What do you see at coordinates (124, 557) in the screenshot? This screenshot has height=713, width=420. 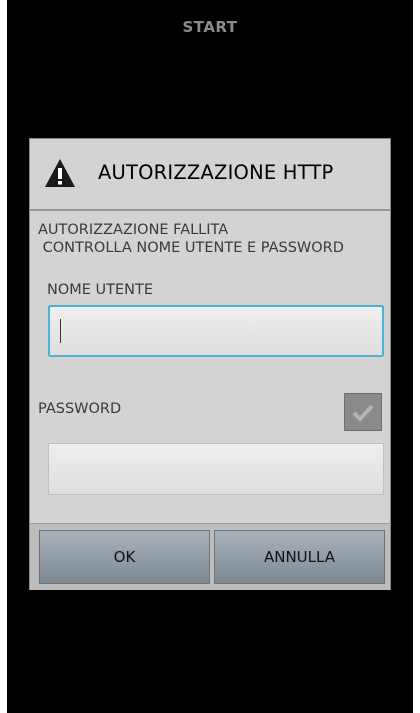 I see `ok-button: OK` at bounding box center [124, 557].